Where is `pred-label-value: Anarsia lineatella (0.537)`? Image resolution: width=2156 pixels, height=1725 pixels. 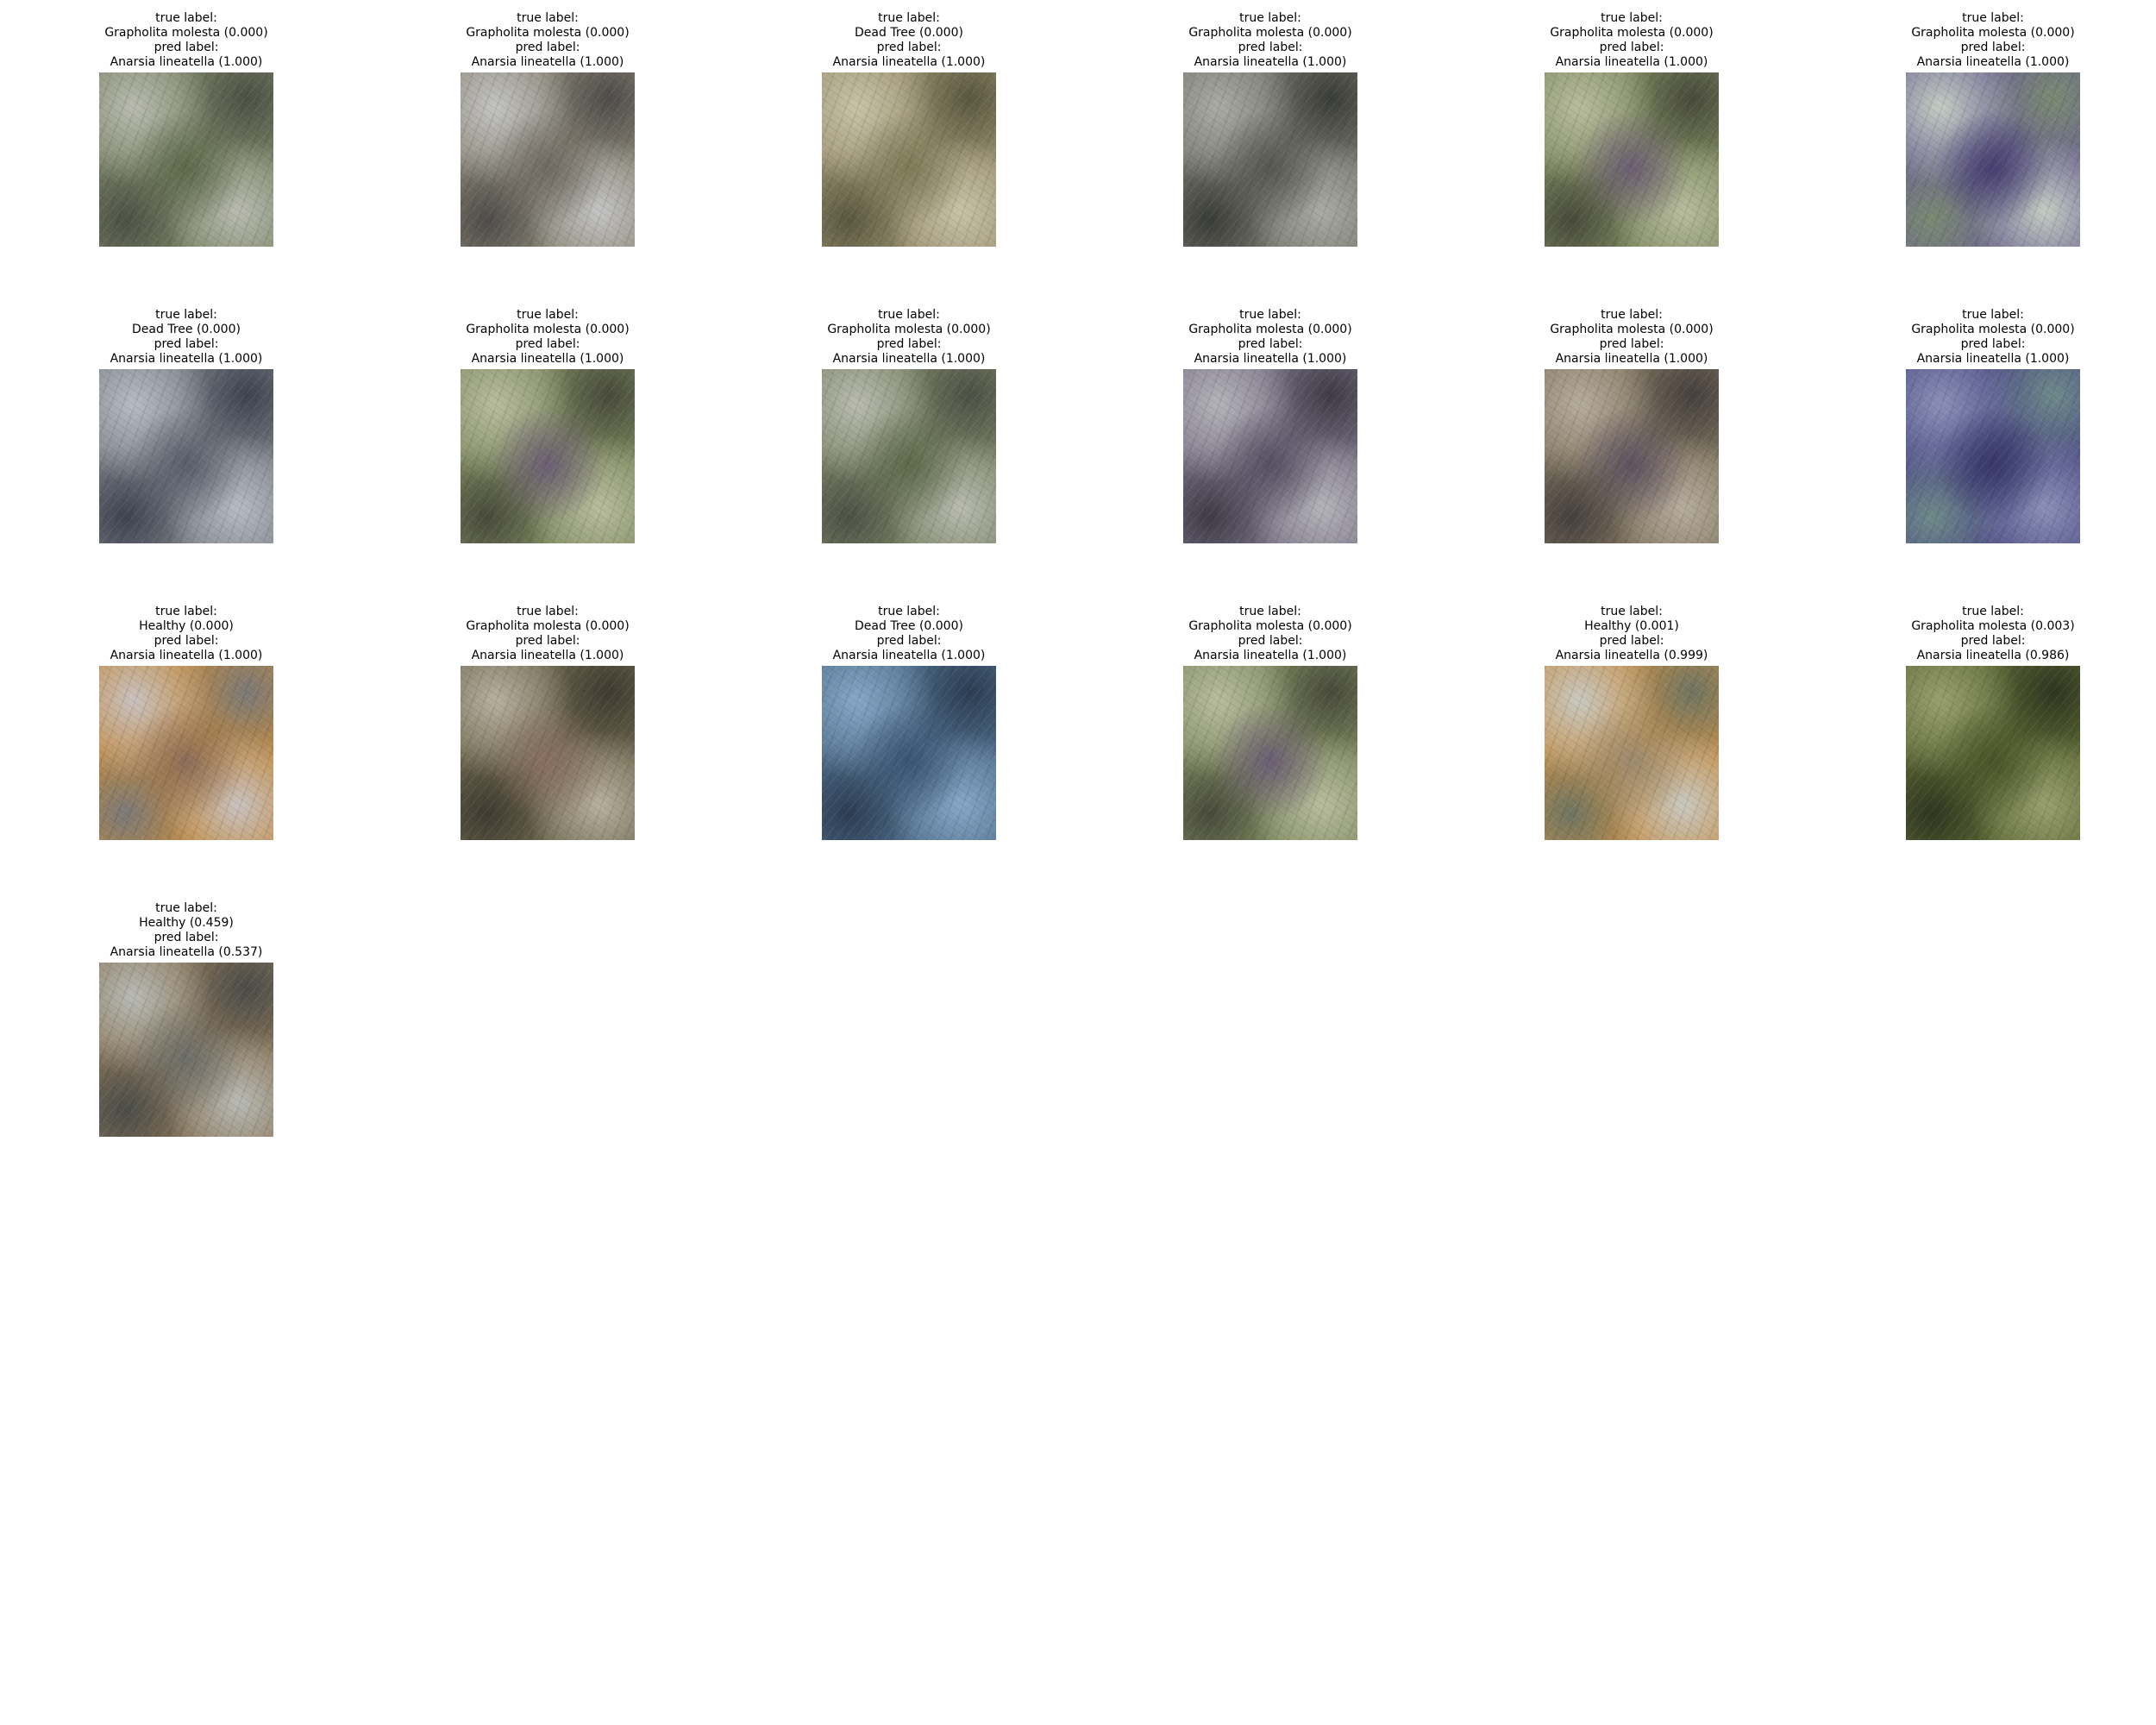
pred-label-value: Anarsia lineatella (0.537) is located at coordinates (186, 952).